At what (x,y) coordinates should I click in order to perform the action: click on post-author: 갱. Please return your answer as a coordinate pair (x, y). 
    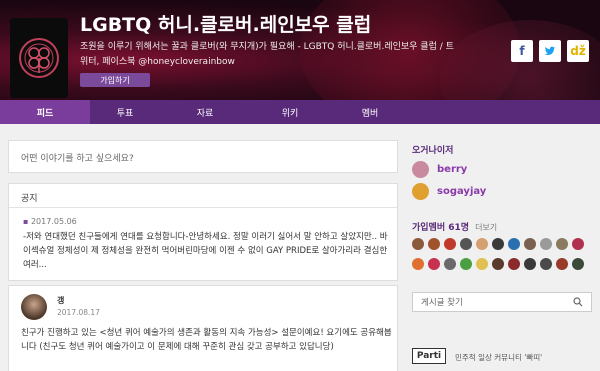
    Looking at the image, I should click on (60, 300).